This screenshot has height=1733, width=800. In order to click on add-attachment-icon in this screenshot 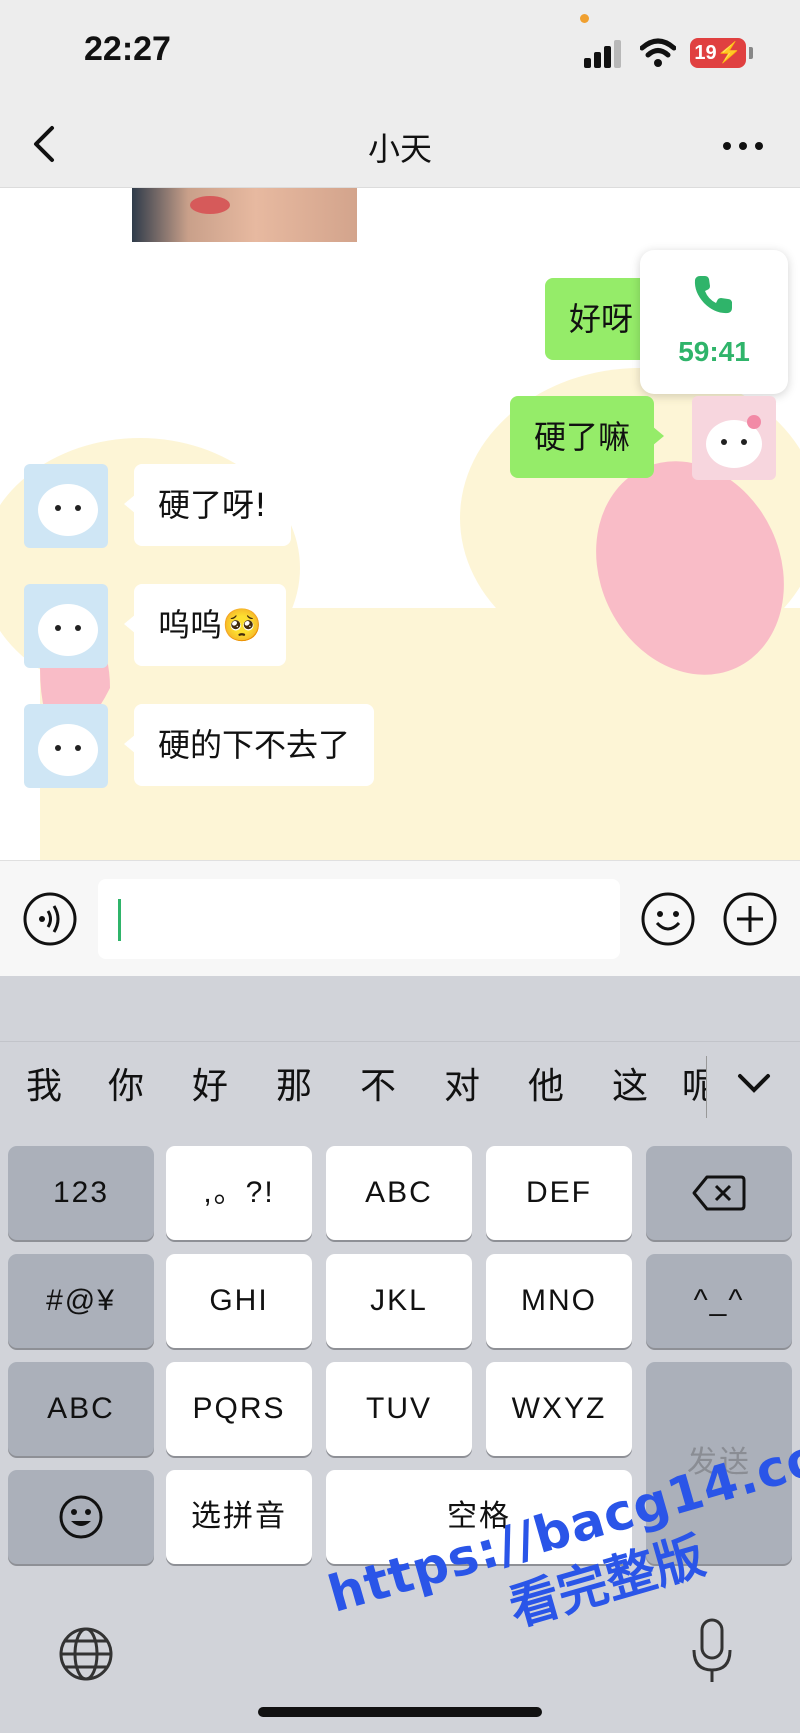, I will do `click(750, 919)`.